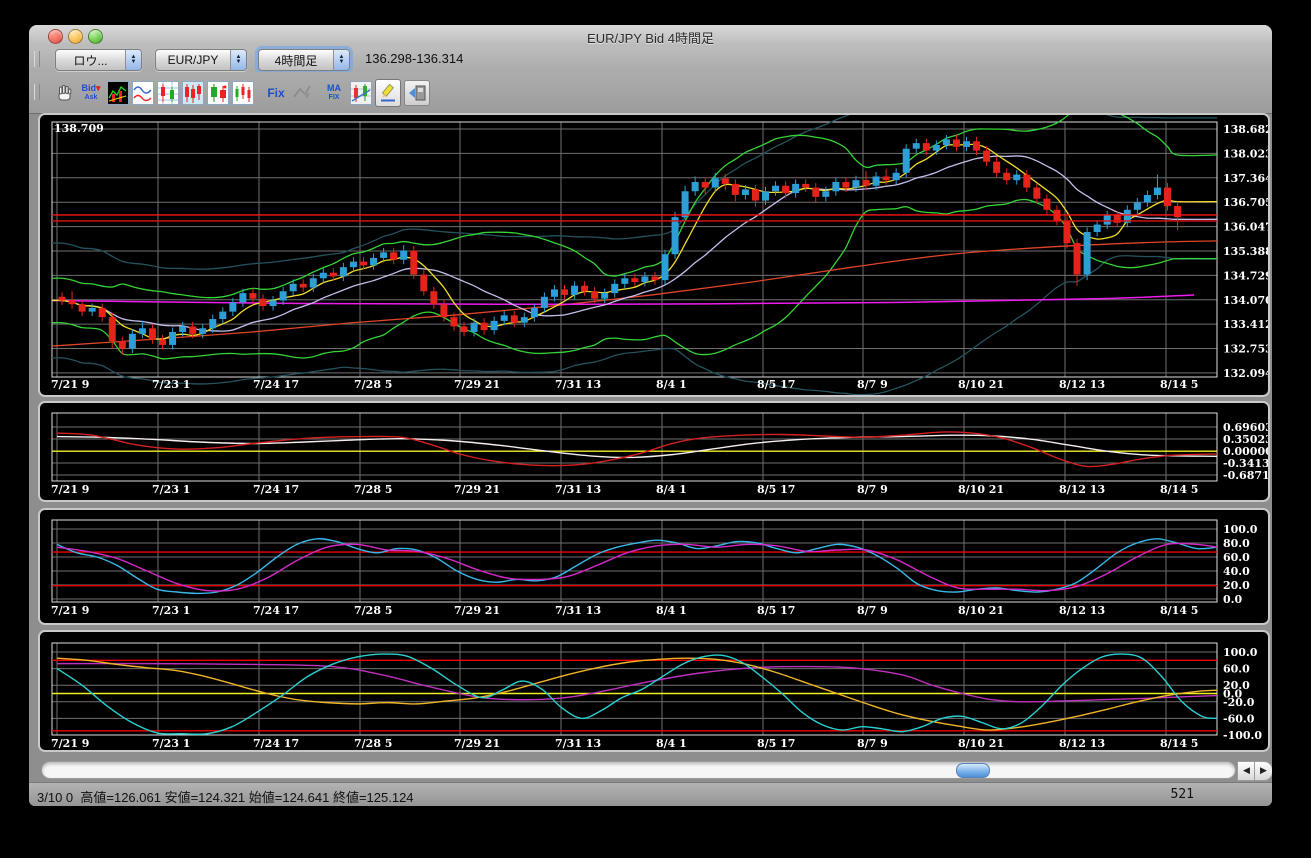 The image size is (1311, 858). I want to click on timeframe-popup: 4時間足 ▲ ▼, so click(304, 60).